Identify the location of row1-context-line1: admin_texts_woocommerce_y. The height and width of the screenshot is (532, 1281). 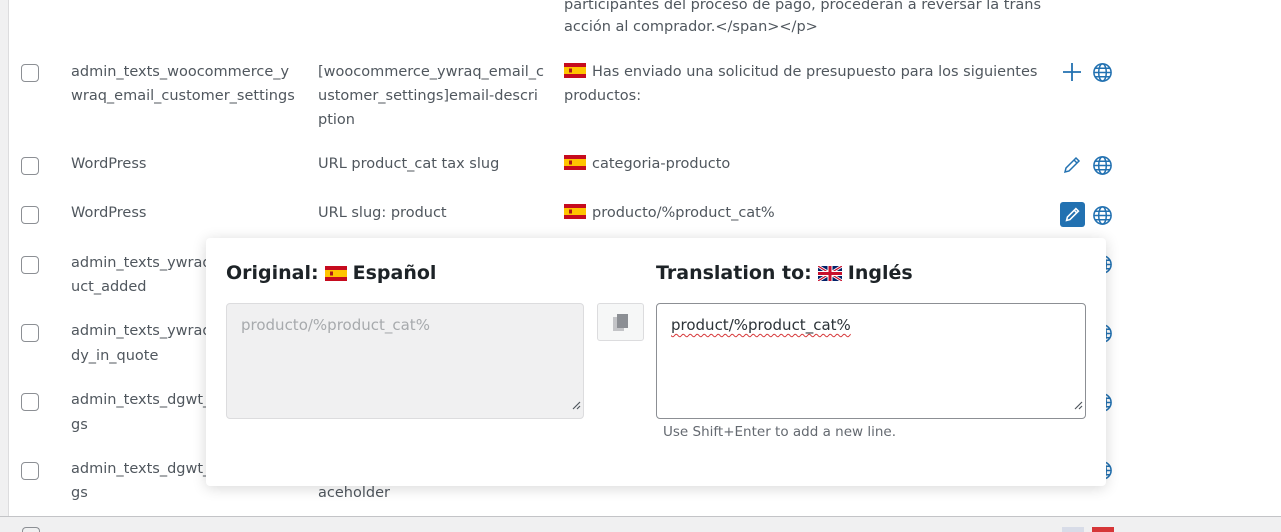
(180, 72).